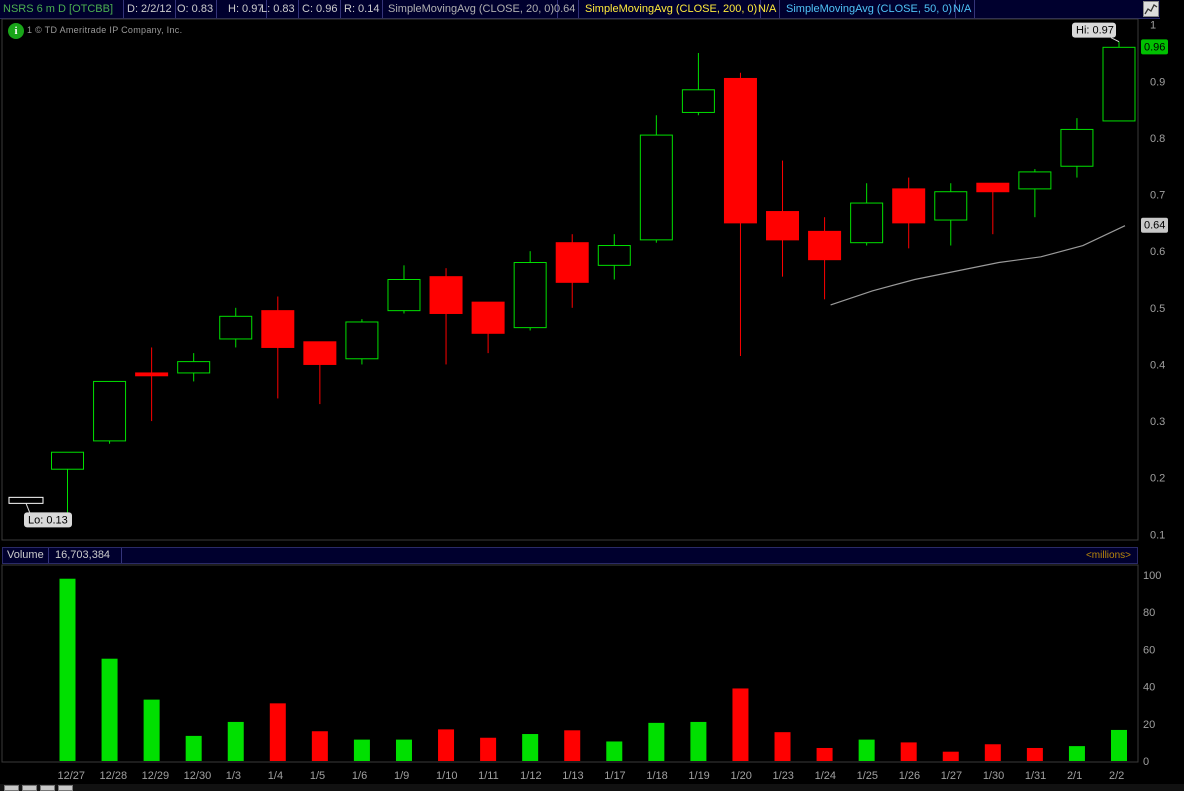 The height and width of the screenshot is (791, 1184). I want to click on date-tick-label: 1/20, so click(740, 776).